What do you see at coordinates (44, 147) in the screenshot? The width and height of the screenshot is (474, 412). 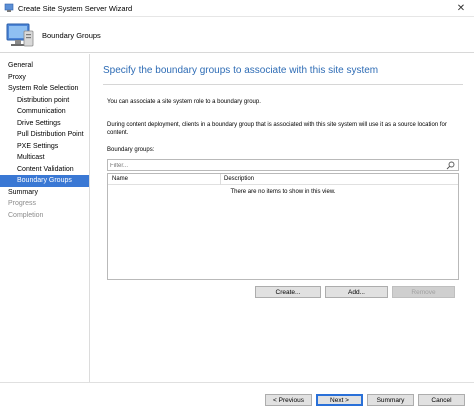 I see `sidebar-item-pxe-settings: PXE Settings` at bounding box center [44, 147].